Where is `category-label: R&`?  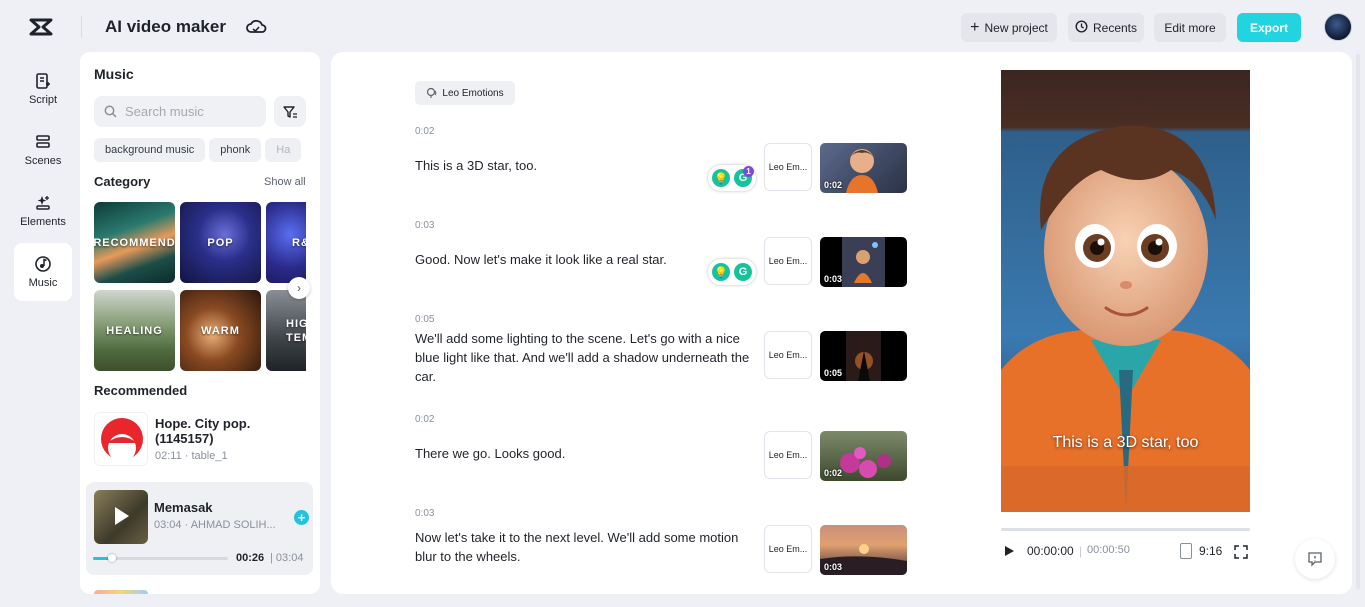 category-label: R& is located at coordinates (299, 242).